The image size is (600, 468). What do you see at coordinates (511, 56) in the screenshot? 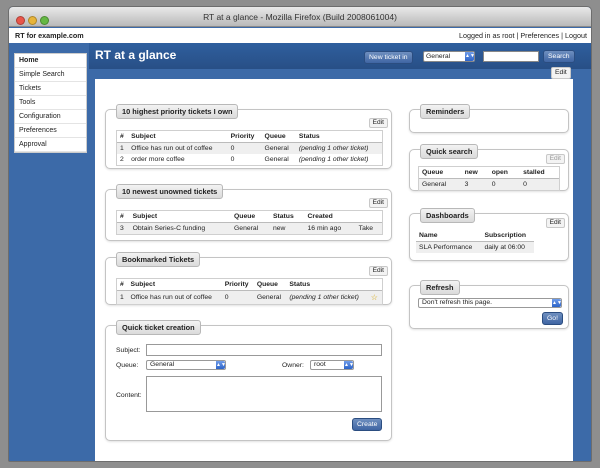
I see `search-input` at bounding box center [511, 56].